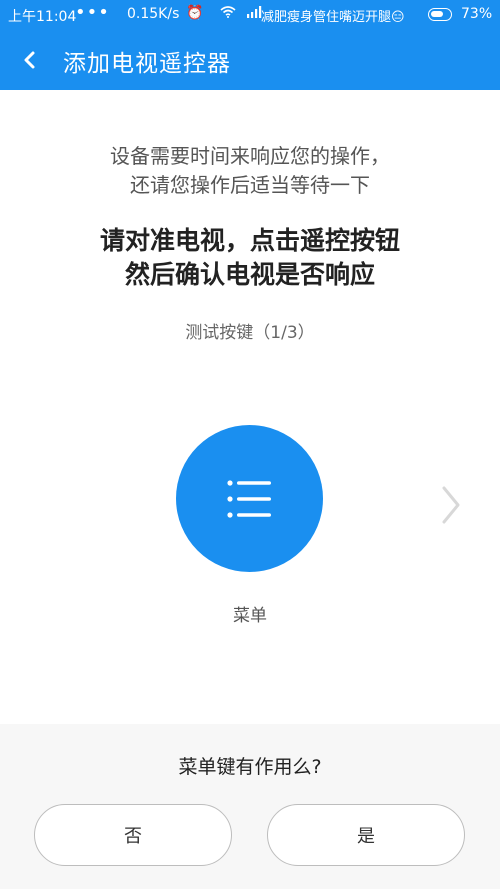 This screenshot has width=500, height=889. What do you see at coordinates (250, 616) in the screenshot?
I see `key-name-label: 菜单` at bounding box center [250, 616].